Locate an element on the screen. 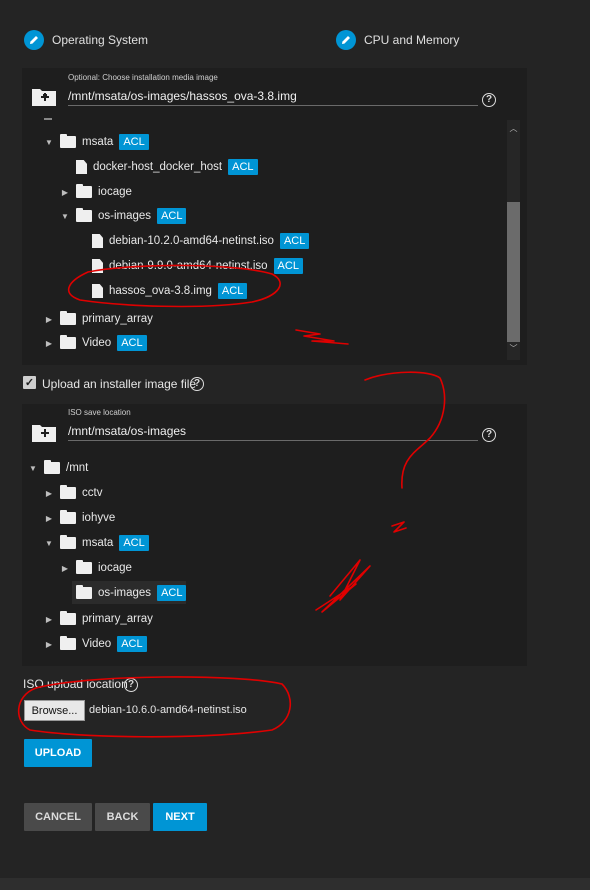 The height and width of the screenshot is (890, 590). annotation-circle is located at coordinates (174, 286).